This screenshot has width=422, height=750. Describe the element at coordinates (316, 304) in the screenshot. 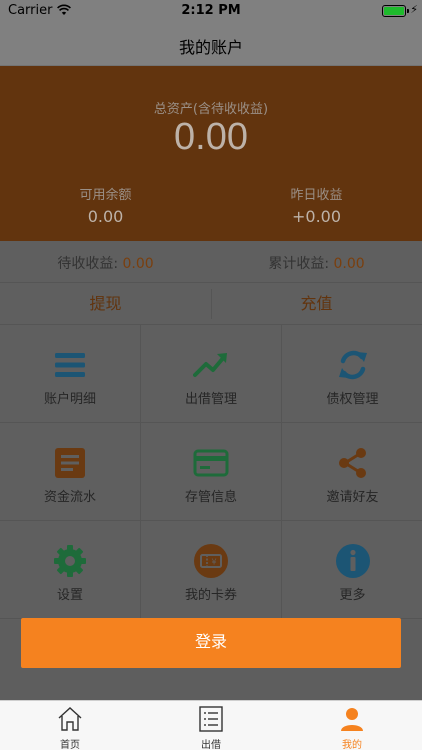

I see `recharge-button: 充值` at that location.